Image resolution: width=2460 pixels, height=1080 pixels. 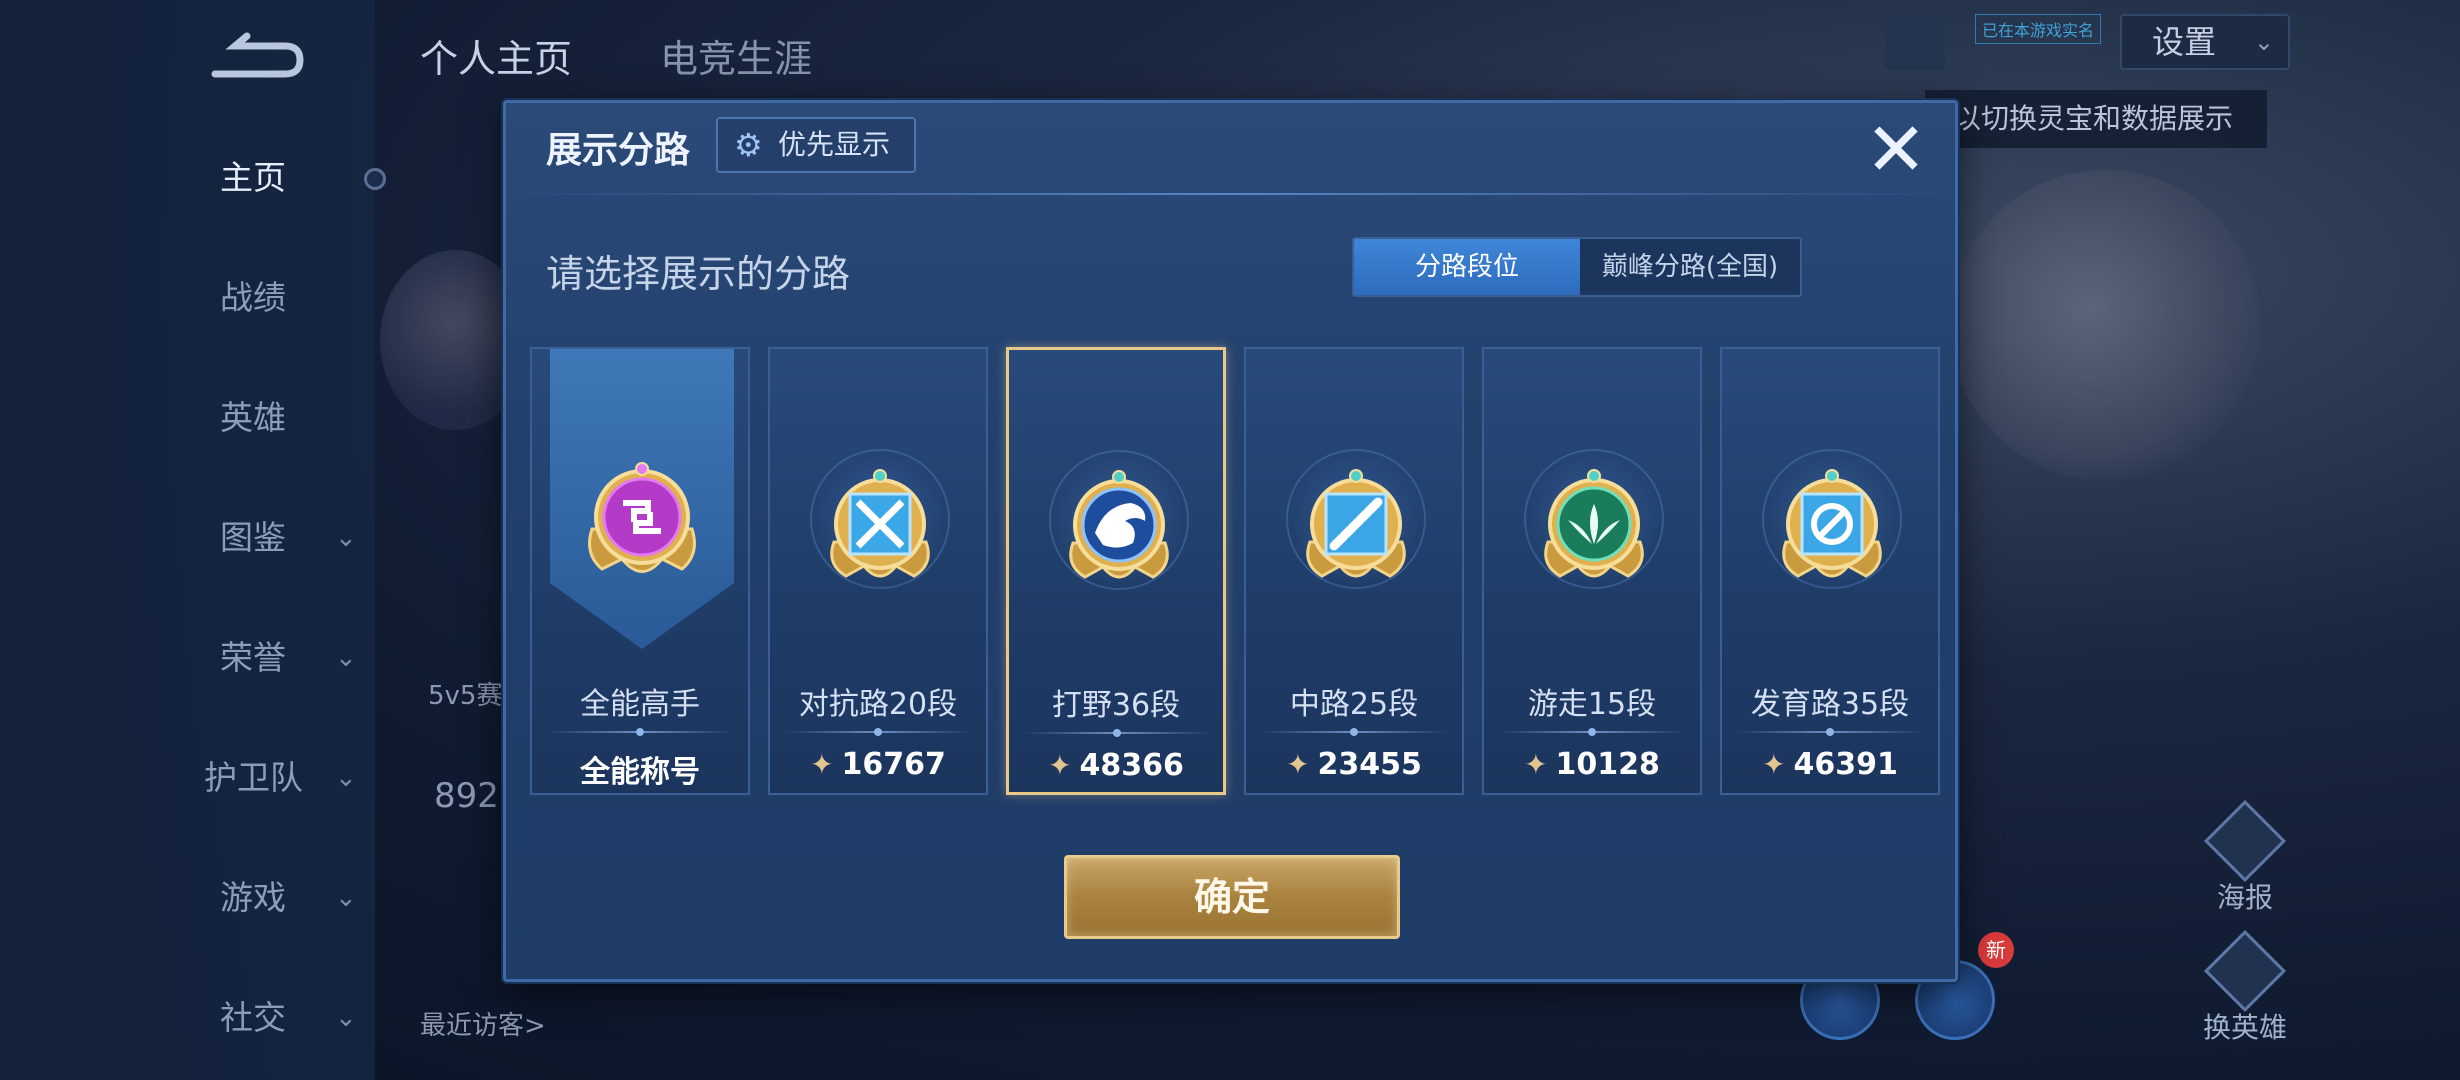 What do you see at coordinates (1996, 950) in the screenshot?
I see `new-badge: 新` at bounding box center [1996, 950].